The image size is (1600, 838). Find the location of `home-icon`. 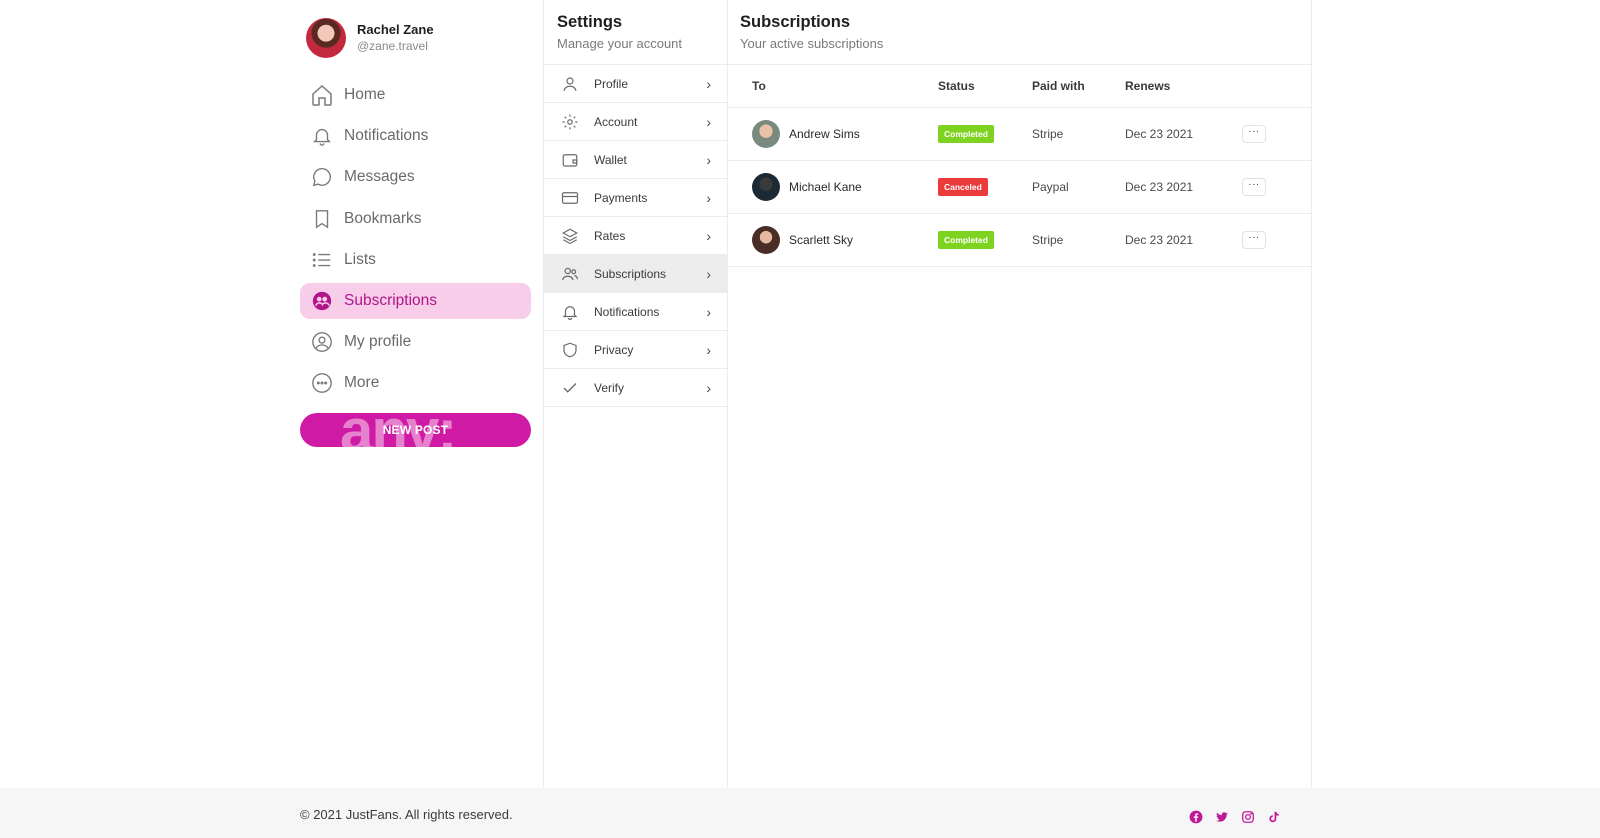

home-icon is located at coordinates (322, 95).